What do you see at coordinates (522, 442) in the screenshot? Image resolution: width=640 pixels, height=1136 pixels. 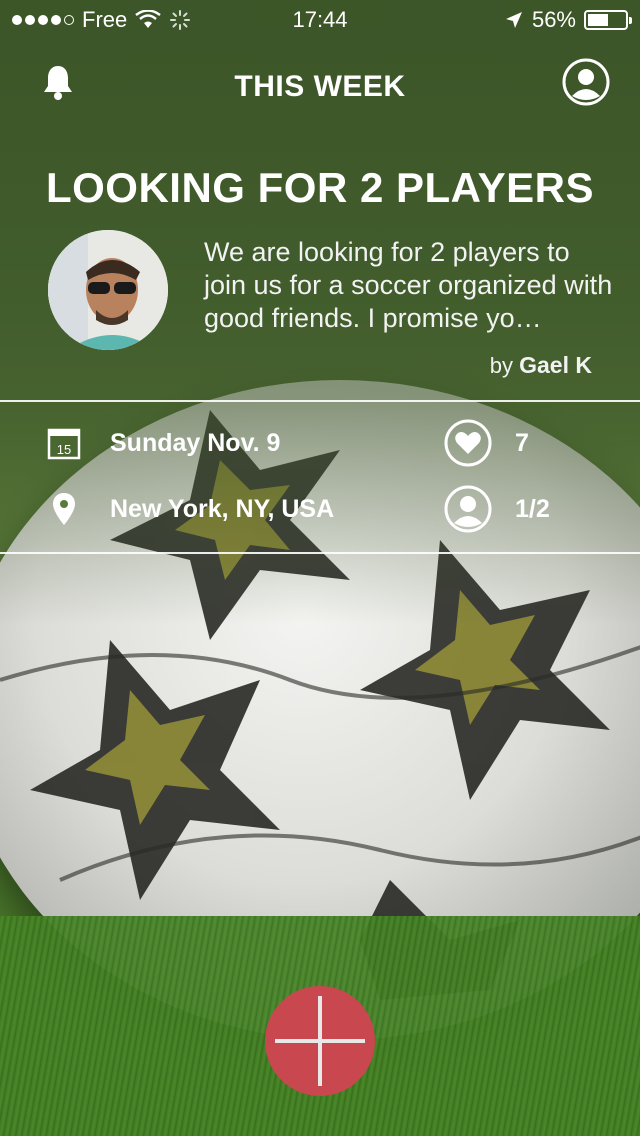 I see `likes-count: 7` at bounding box center [522, 442].